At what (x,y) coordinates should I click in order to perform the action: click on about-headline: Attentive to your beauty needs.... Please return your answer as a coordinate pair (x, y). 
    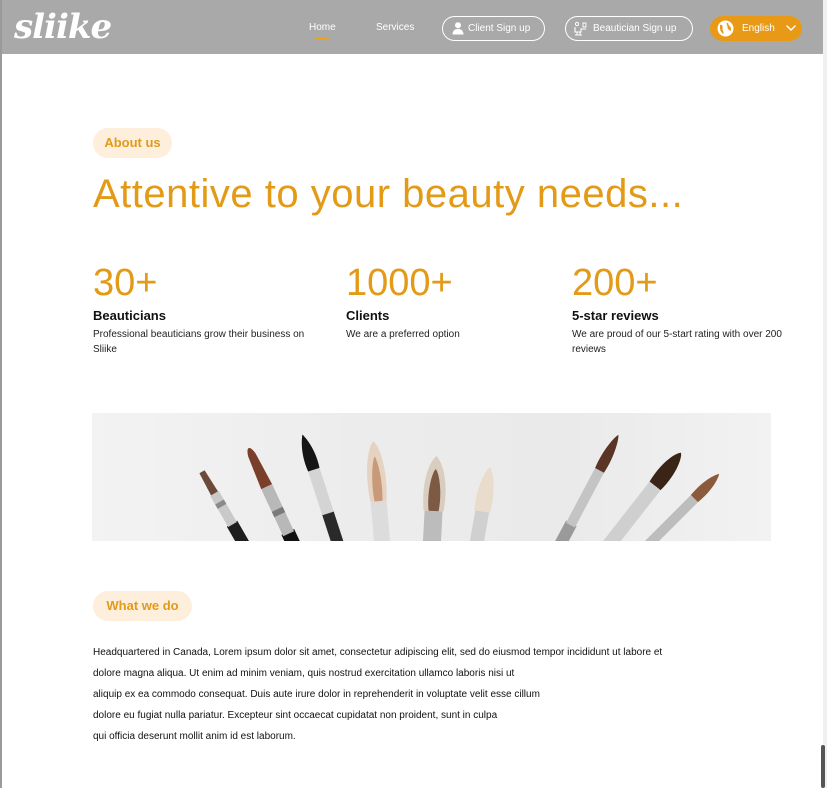
    Looking at the image, I should click on (388, 194).